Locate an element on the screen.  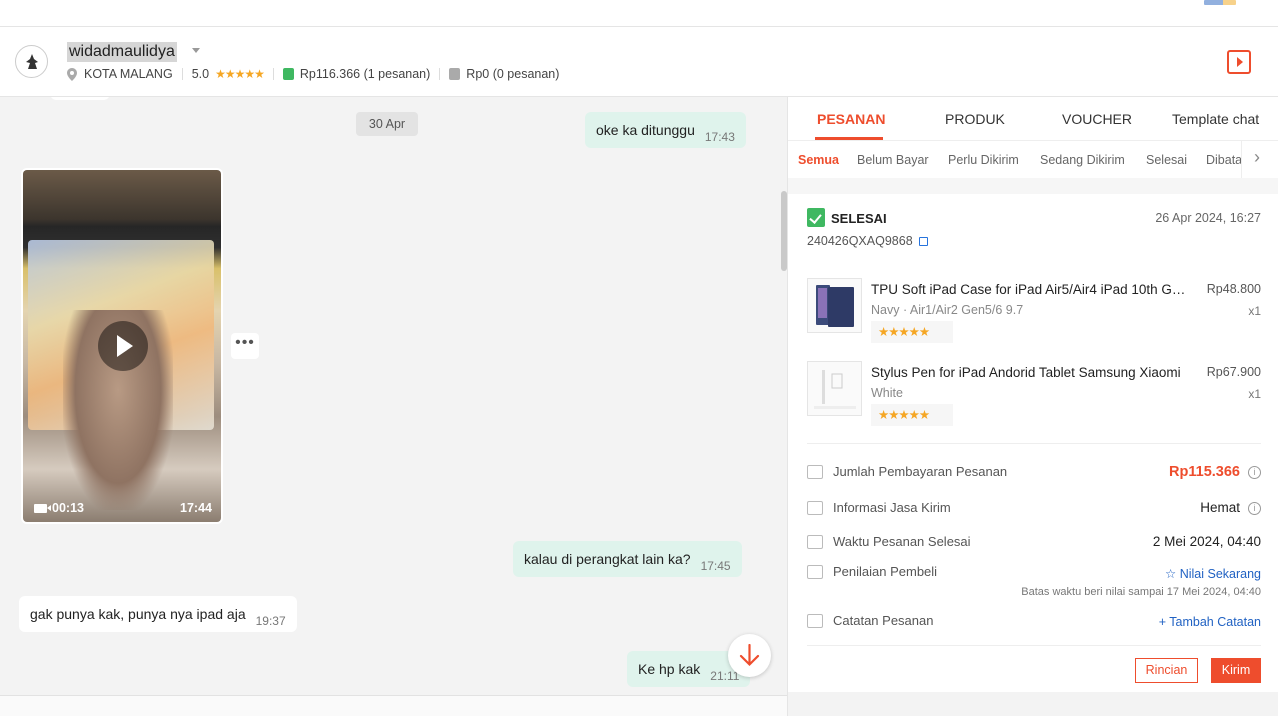
rate-now-link: ☆ Nilai Sekarang is located at coordinates (1213, 573).